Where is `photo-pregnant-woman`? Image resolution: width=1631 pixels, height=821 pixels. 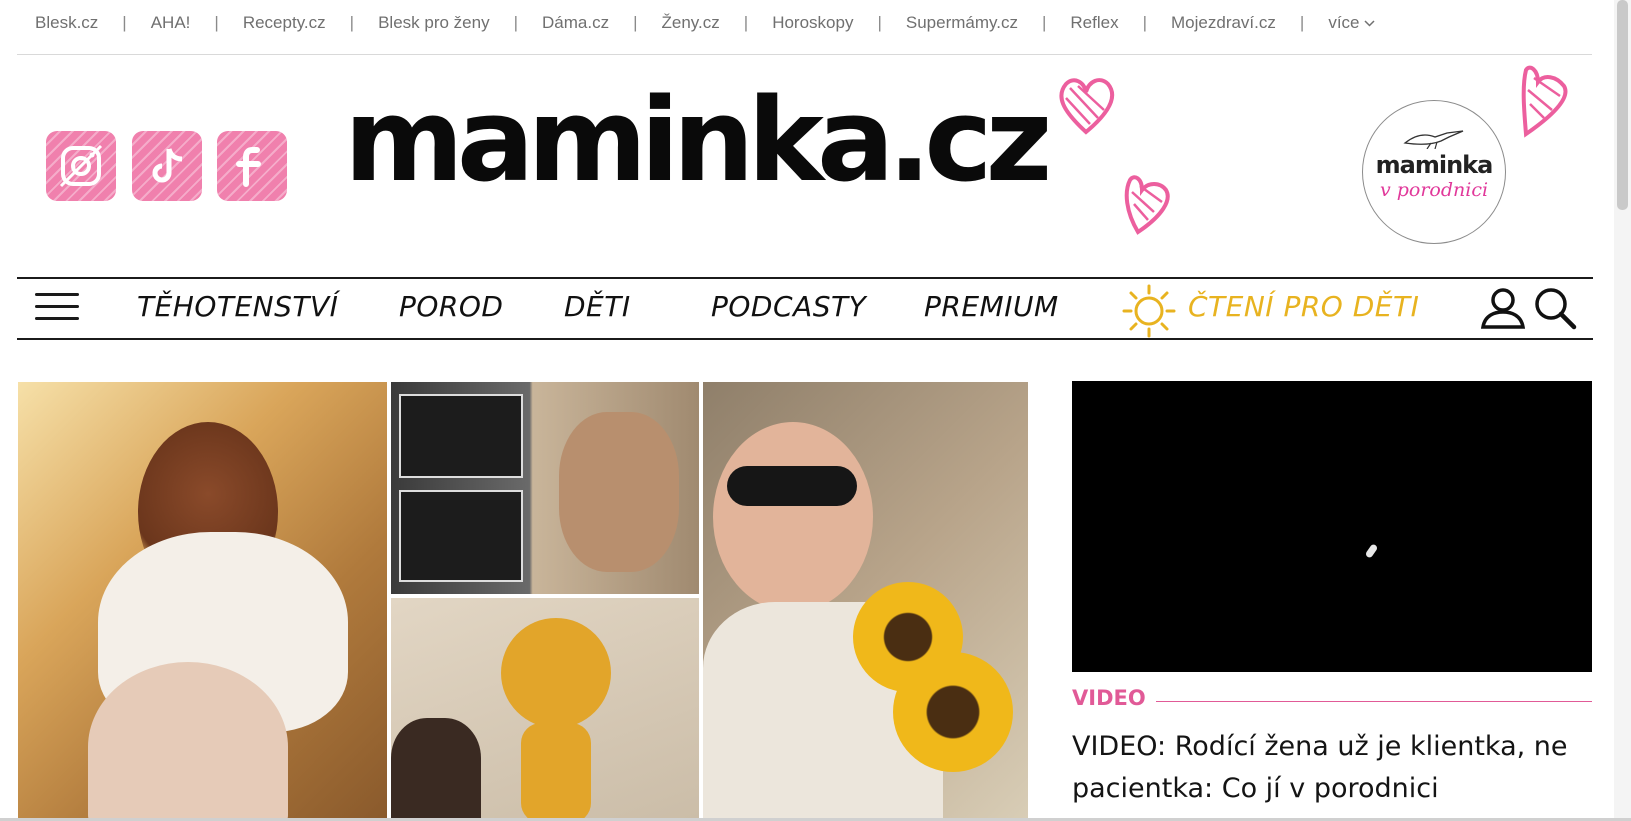 photo-pregnant-woman is located at coordinates (202, 600).